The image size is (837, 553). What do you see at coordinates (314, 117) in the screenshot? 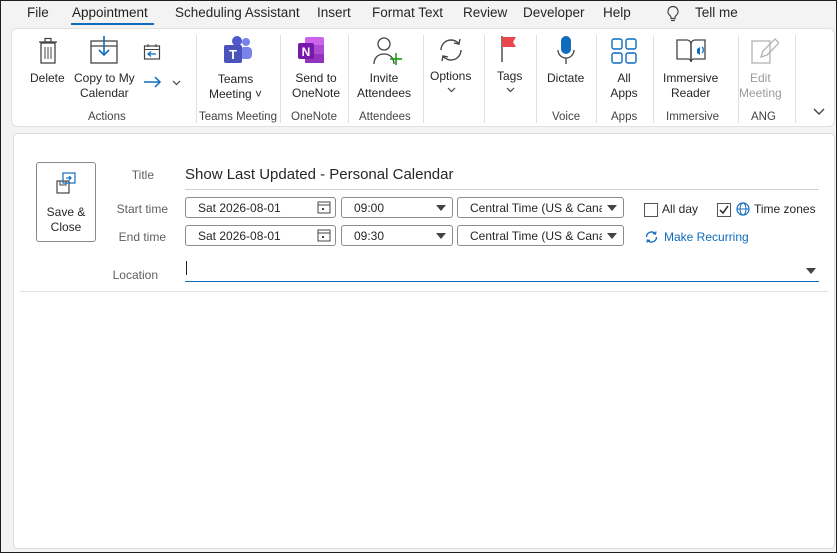
I see `onenote-group-label: OneNote` at bounding box center [314, 117].